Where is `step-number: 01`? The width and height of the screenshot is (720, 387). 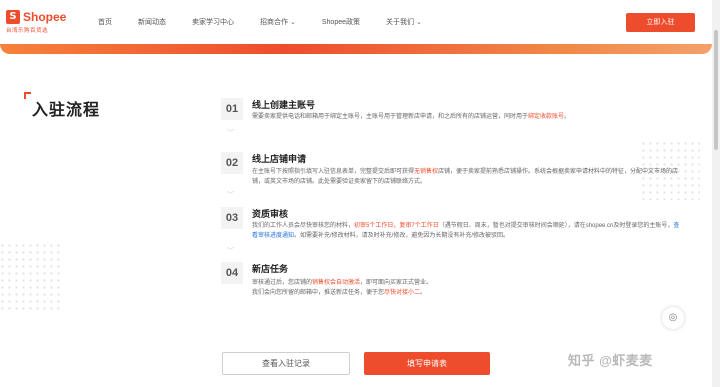
step-number: 01 is located at coordinates (232, 109).